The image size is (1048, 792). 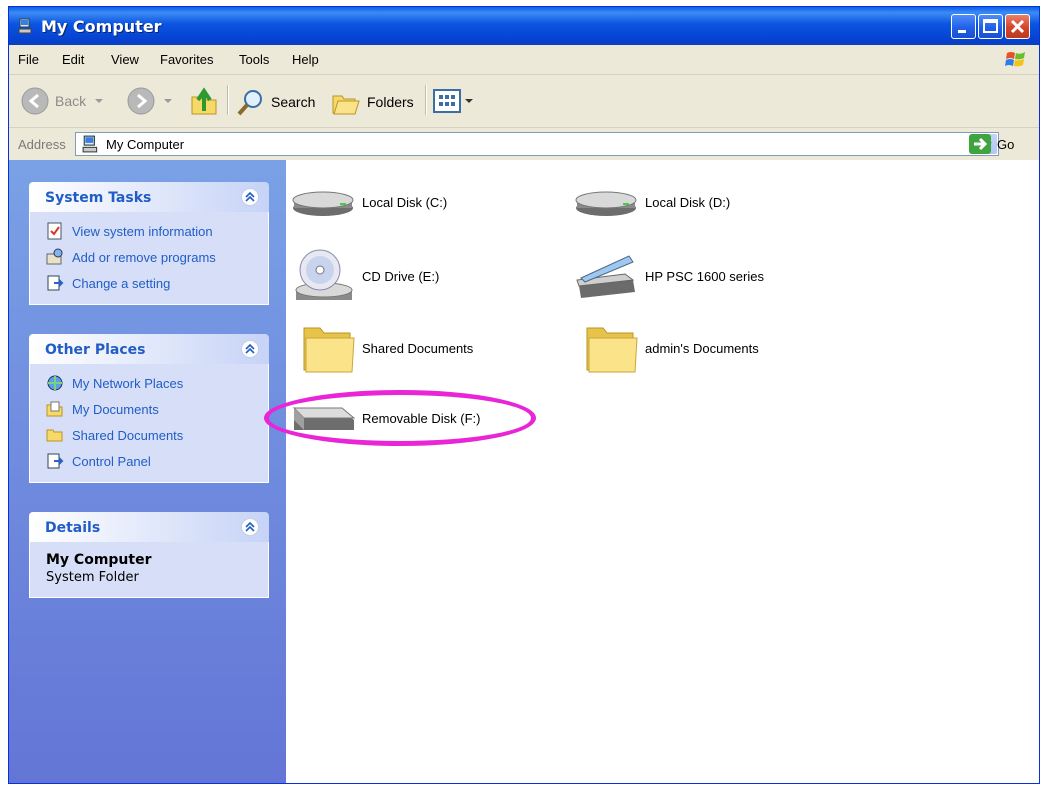 I want to click on place-my-network-places: My Network Places, so click(x=149, y=383).